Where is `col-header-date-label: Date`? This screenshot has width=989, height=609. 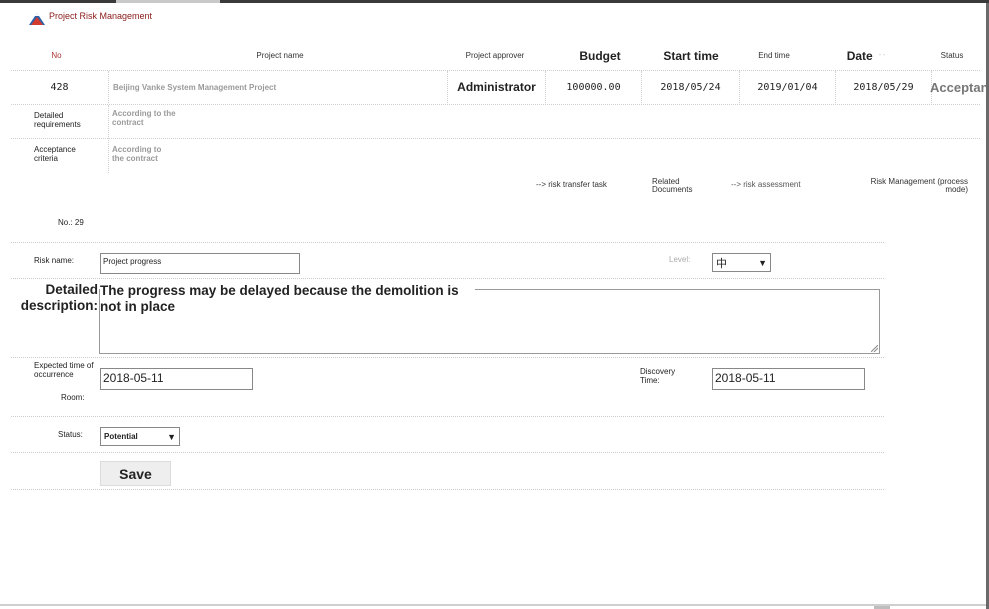
col-header-date-label: Date is located at coordinates (859, 55).